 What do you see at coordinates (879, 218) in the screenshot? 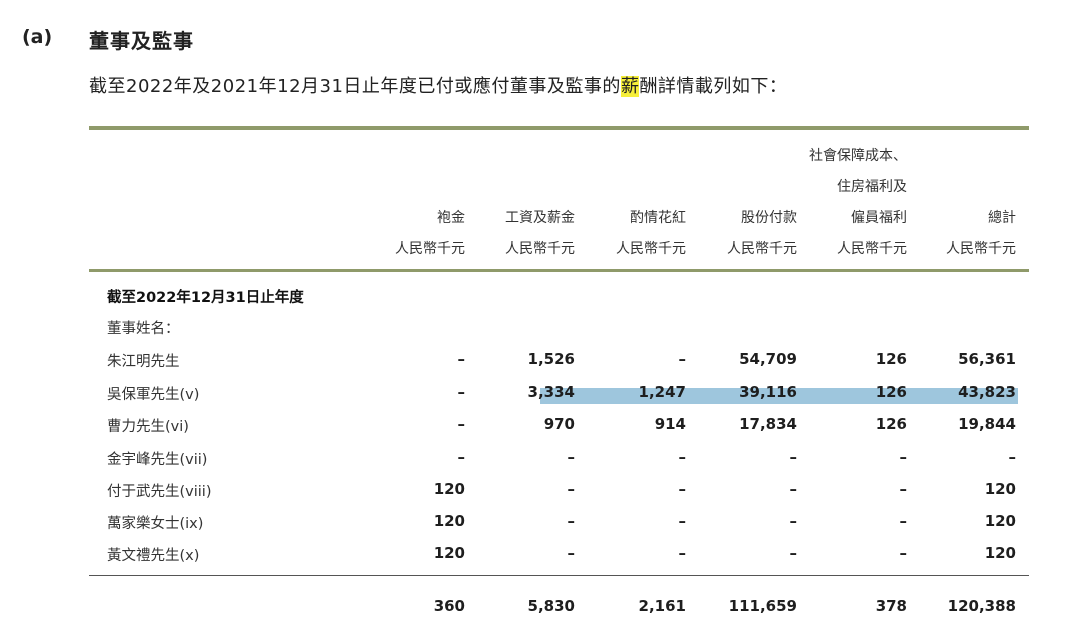
I see `column-header-5-line-3: 僱員福利` at bounding box center [879, 218].